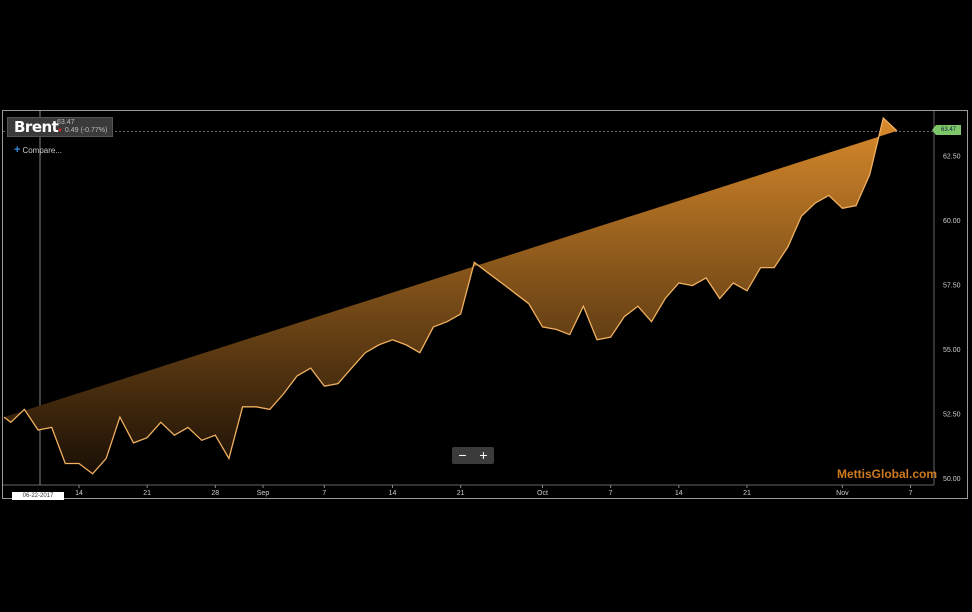  What do you see at coordinates (36, 127) in the screenshot?
I see `instrument-name: Brent` at bounding box center [36, 127].